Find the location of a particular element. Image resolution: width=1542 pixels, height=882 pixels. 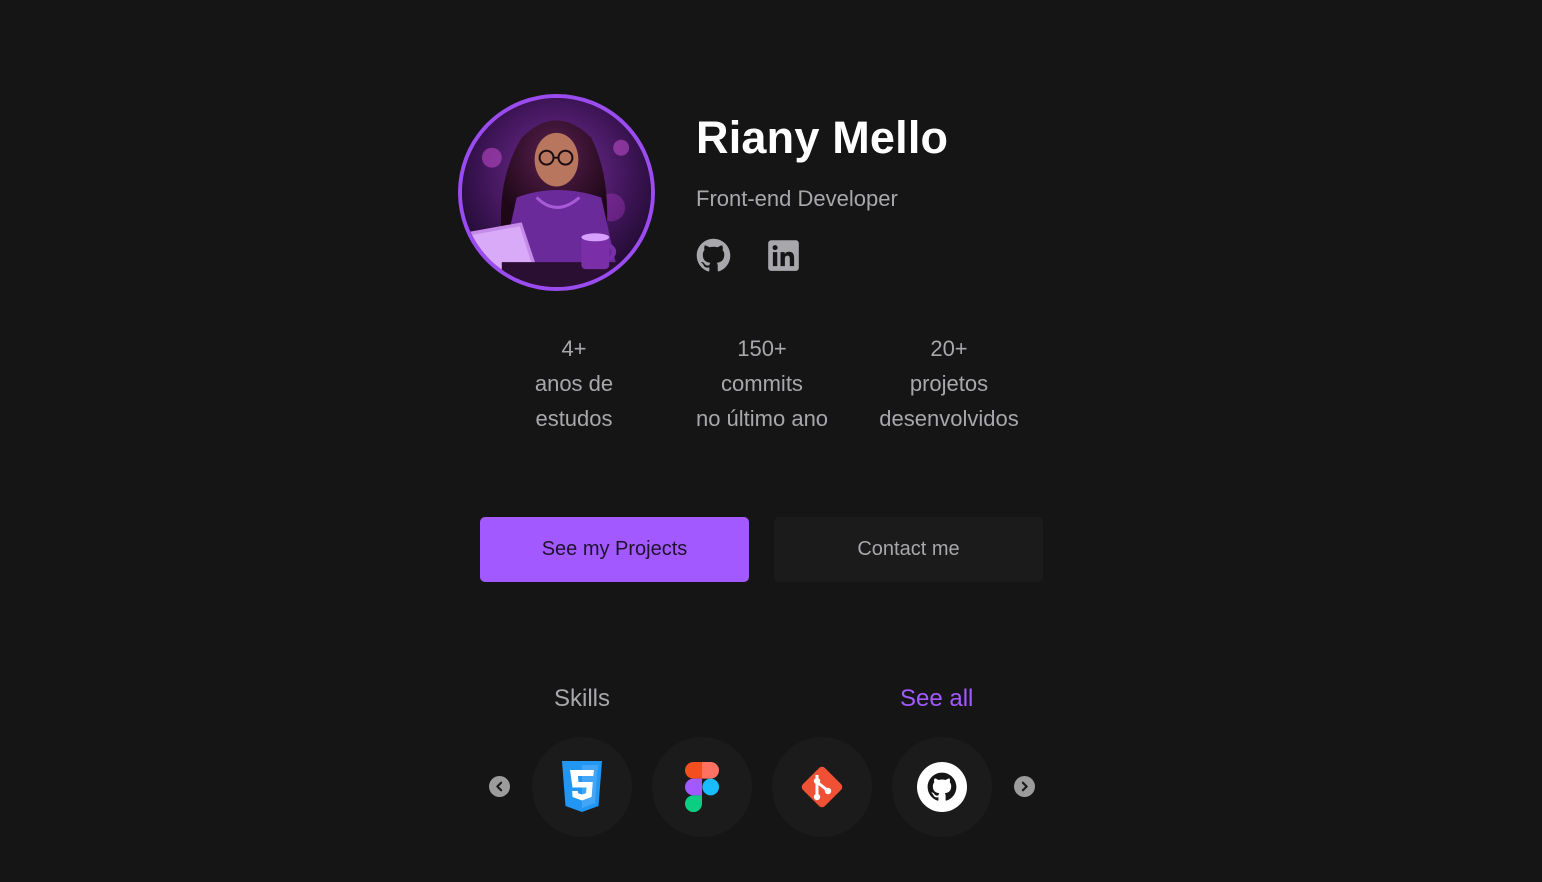

profile-avatar is located at coordinates (556, 192).